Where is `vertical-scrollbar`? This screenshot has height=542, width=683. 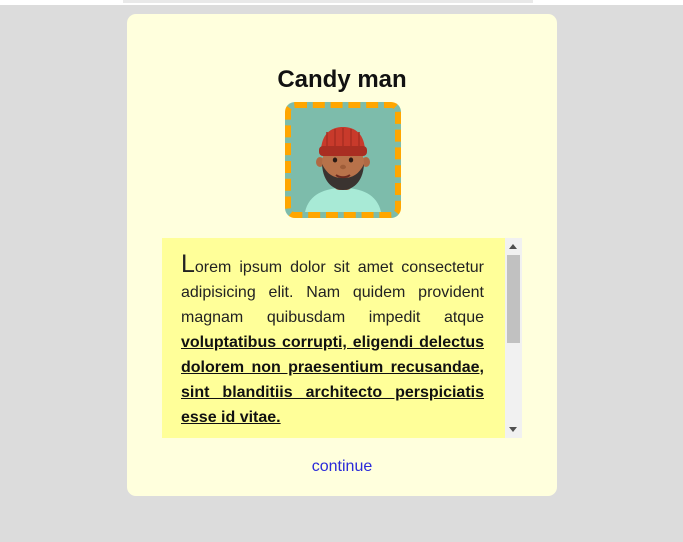 vertical-scrollbar is located at coordinates (513, 338).